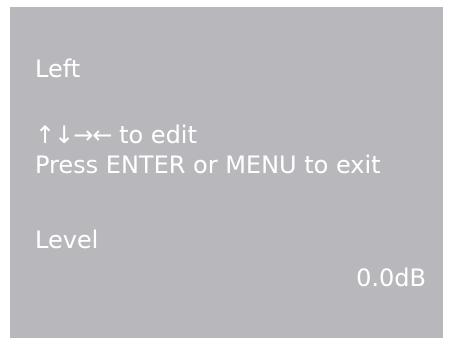 This screenshot has width=454, height=344. I want to click on edit-hint-text: to edit, so click(158, 135).